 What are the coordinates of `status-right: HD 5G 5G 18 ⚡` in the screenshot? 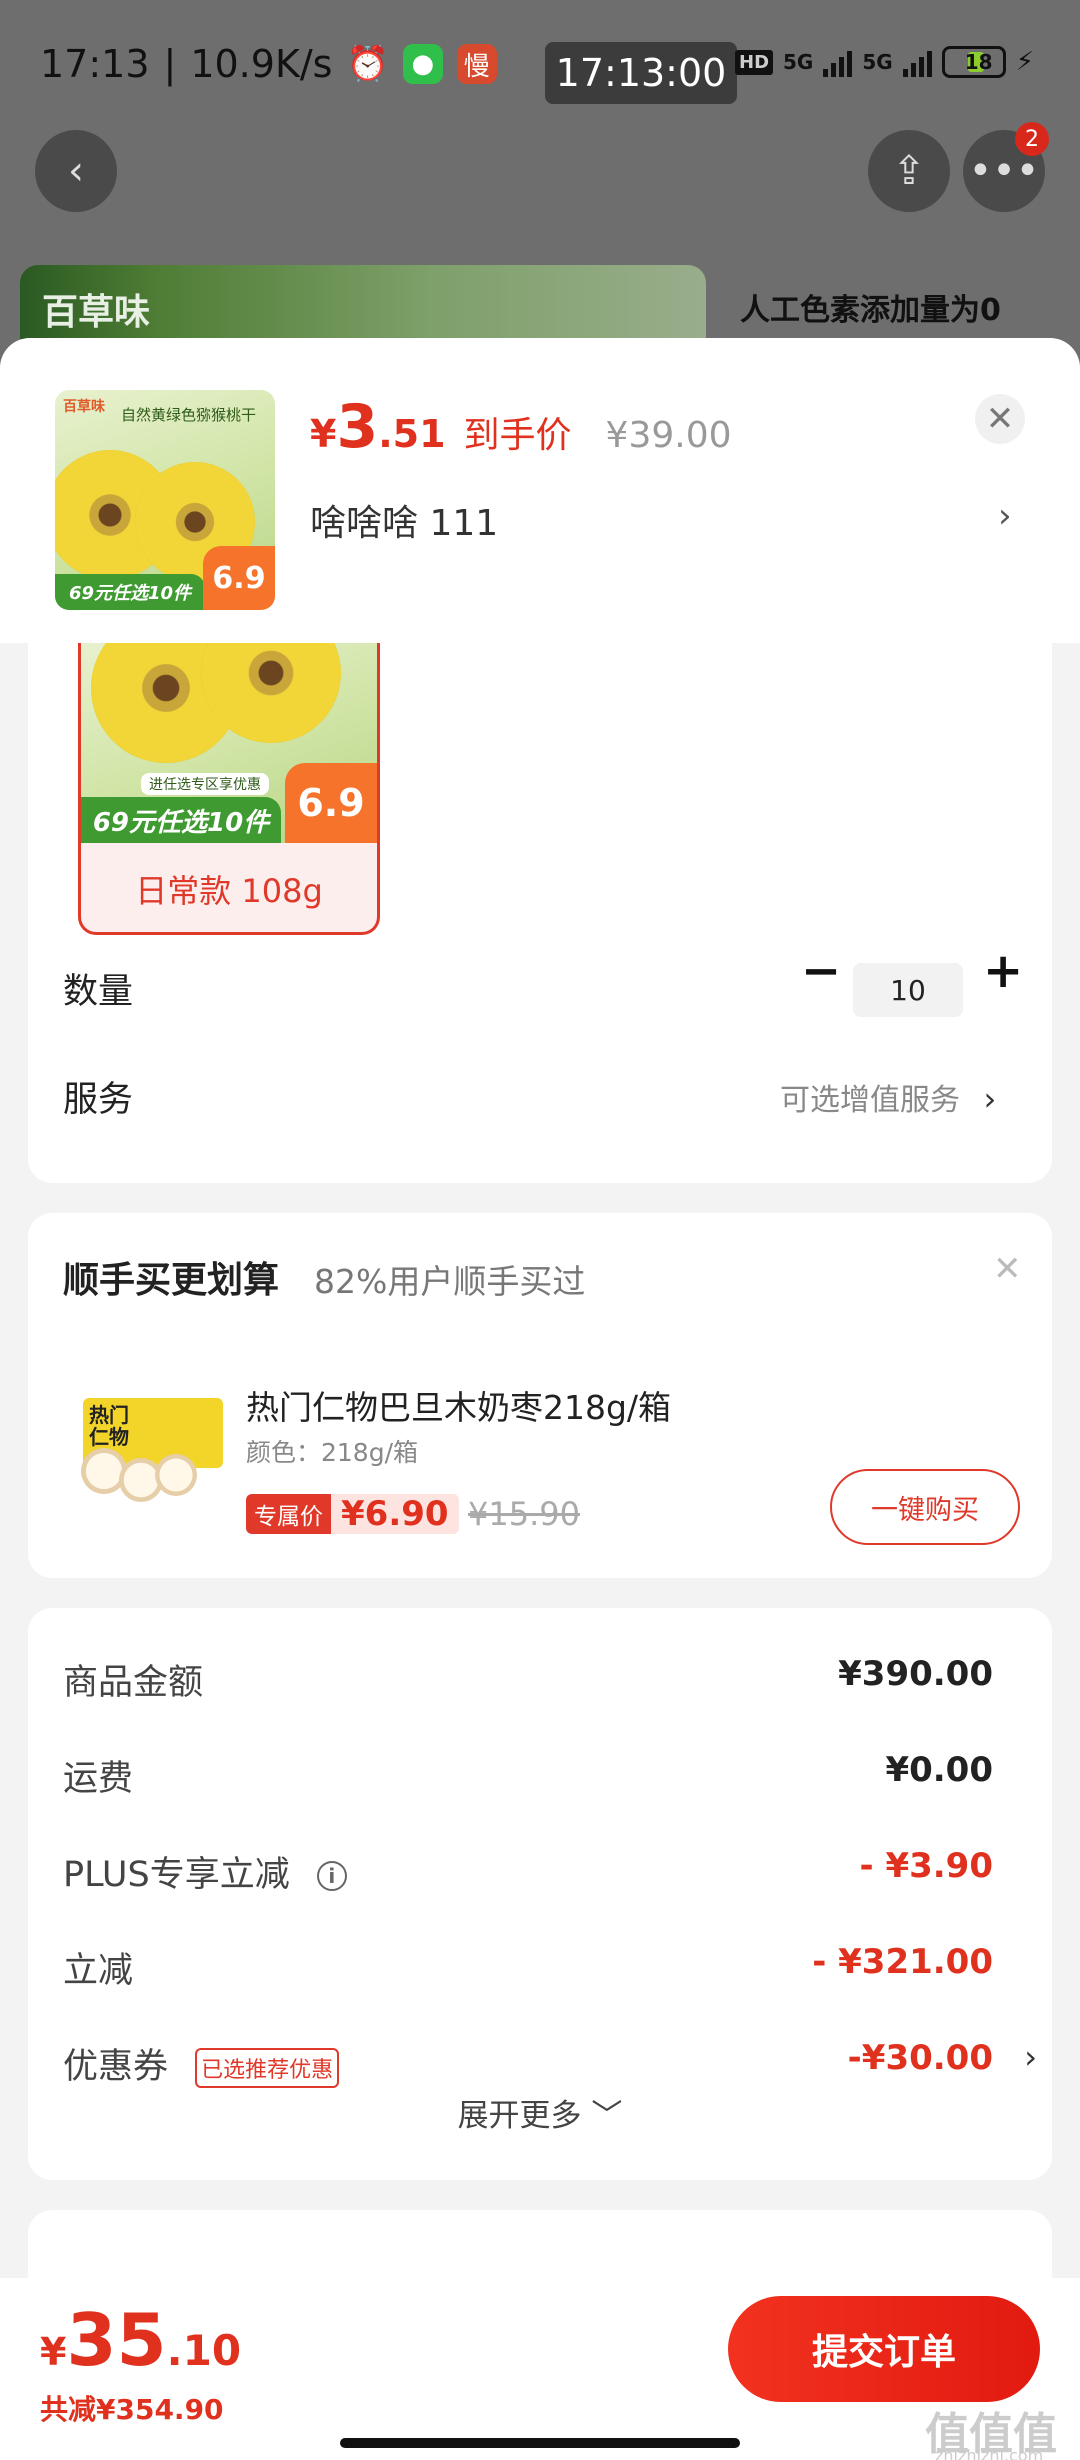 It's located at (884, 62).